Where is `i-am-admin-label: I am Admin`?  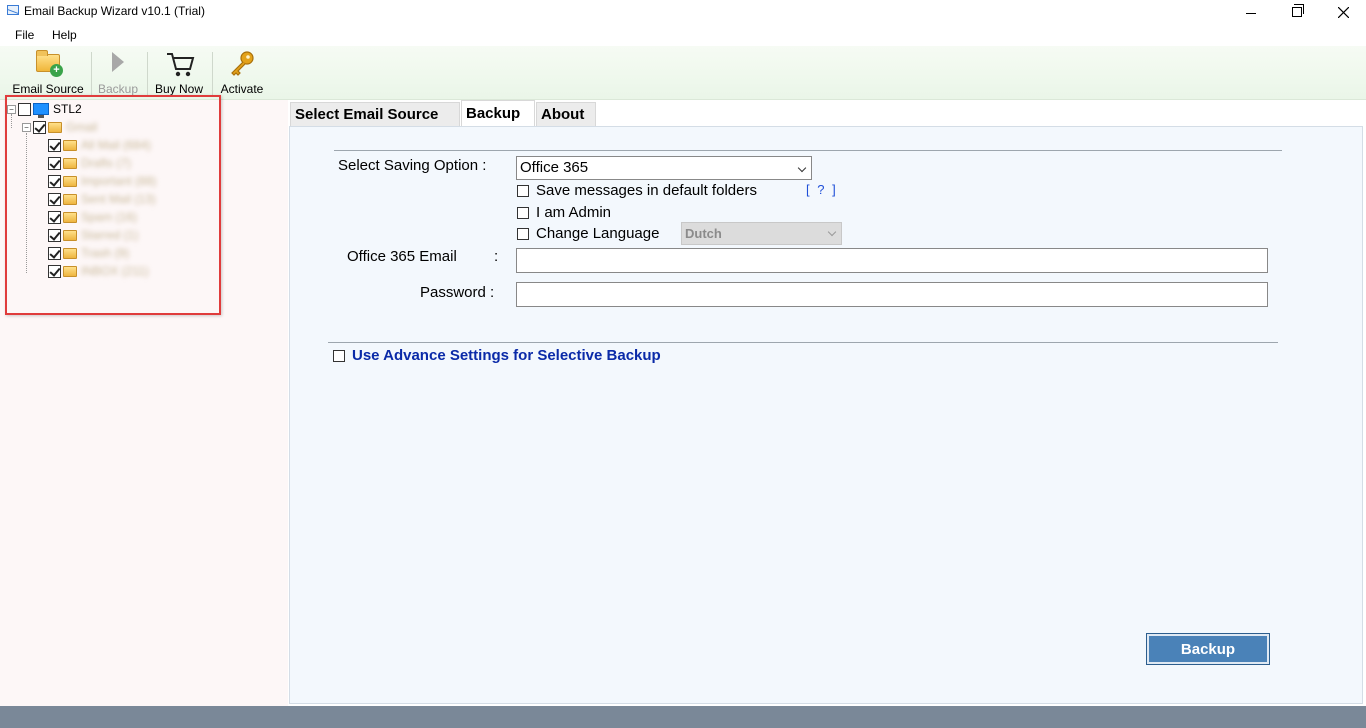
i-am-admin-label: I am Admin is located at coordinates (574, 212).